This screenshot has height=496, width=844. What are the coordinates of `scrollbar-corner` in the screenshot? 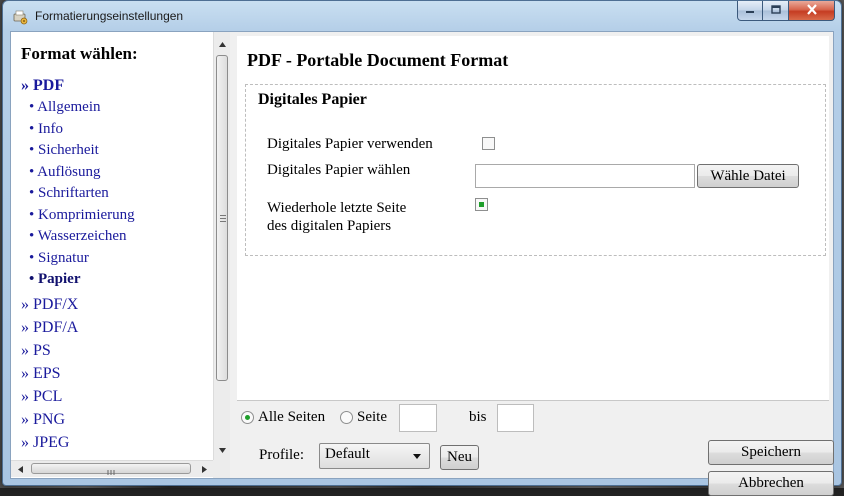 It's located at (221, 469).